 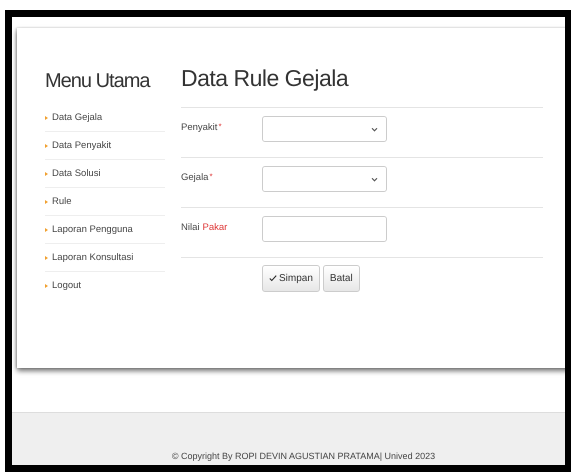 What do you see at coordinates (98, 81) in the screenshot?
I see `menu-title: Menu Utama` at bounding box center [98, 81].